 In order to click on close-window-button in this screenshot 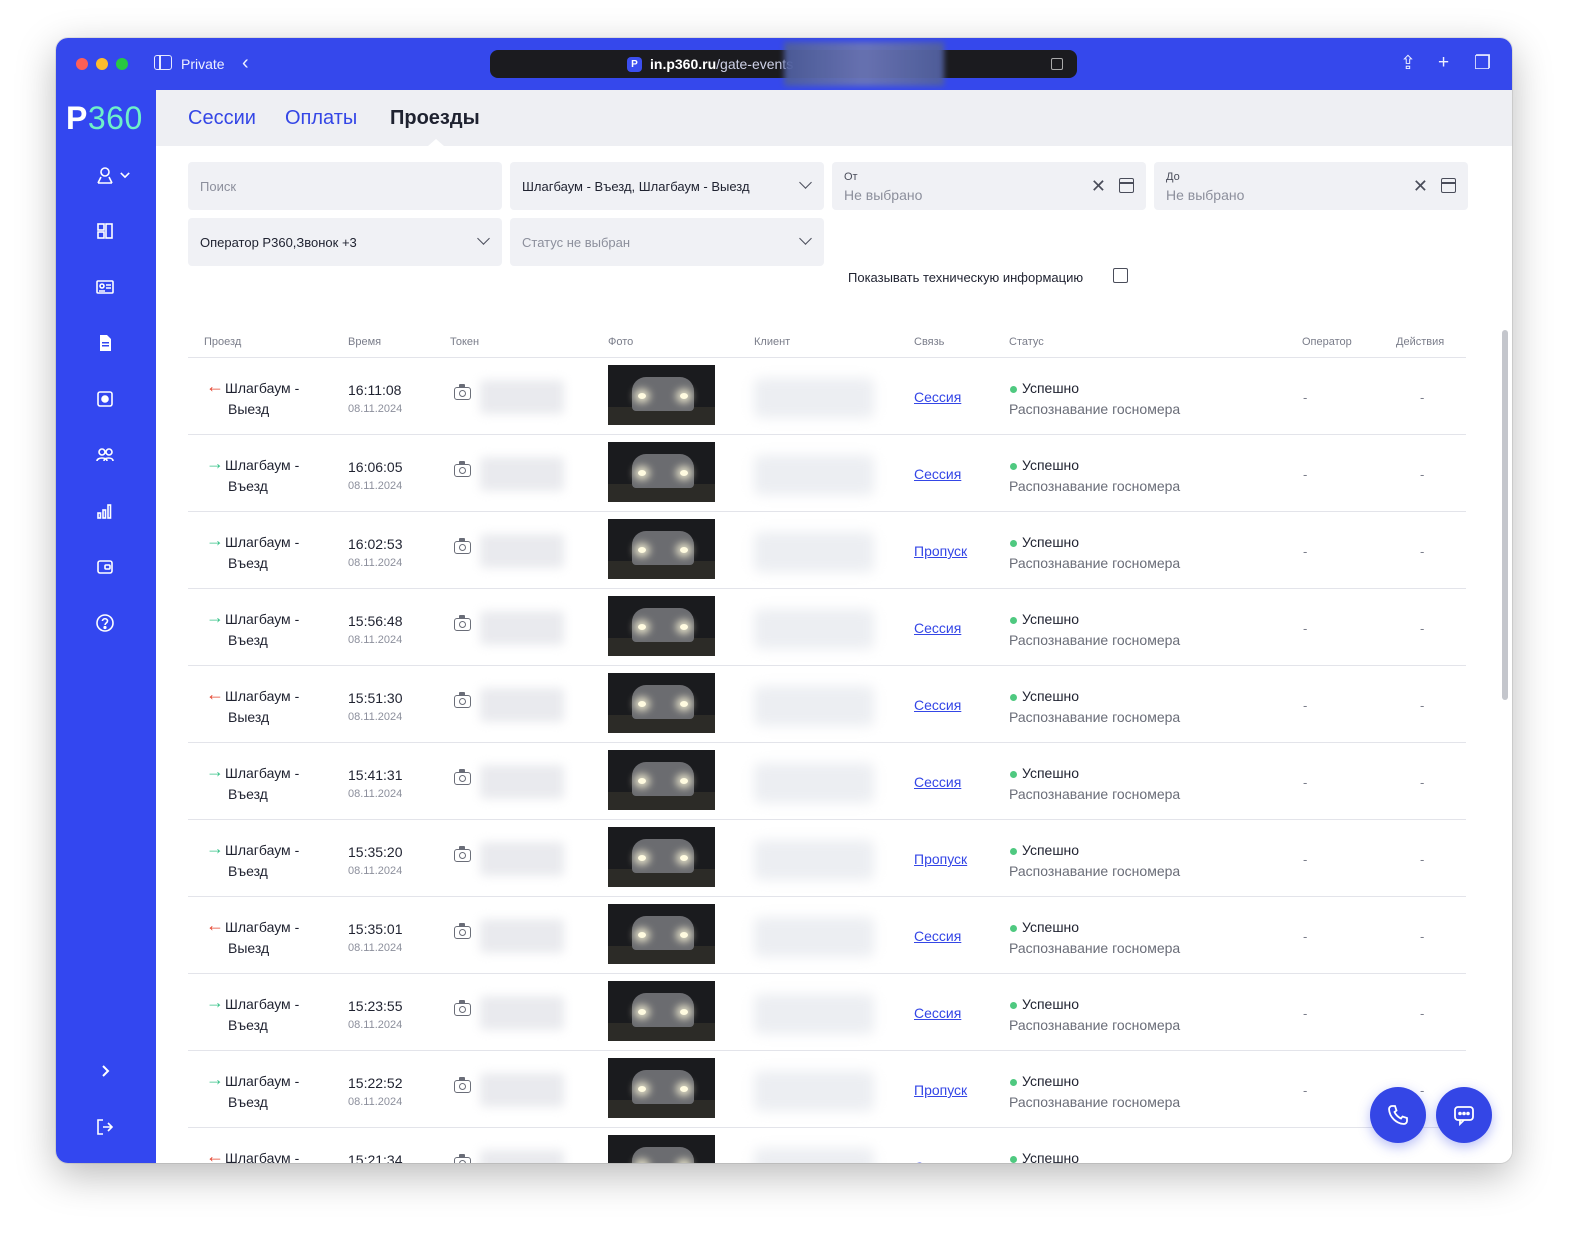, I will do `click(82, 64)`.